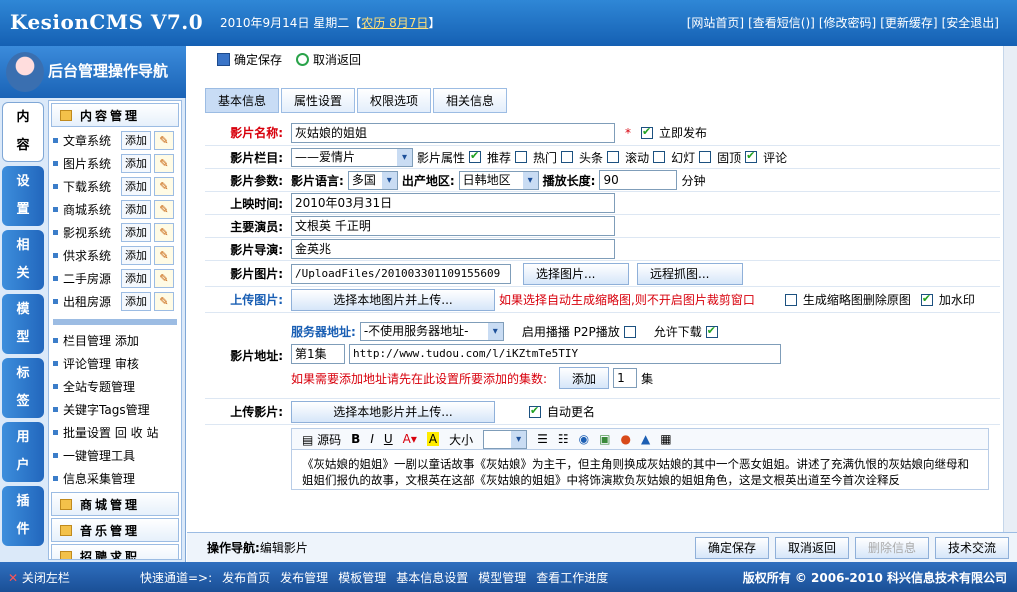 This screenshot has height=592, width=1017. What do you see at coordinates (92, 140) in the screenshot?
I see `menu-item-link: 文章系统` at bounding box center [92, 140].